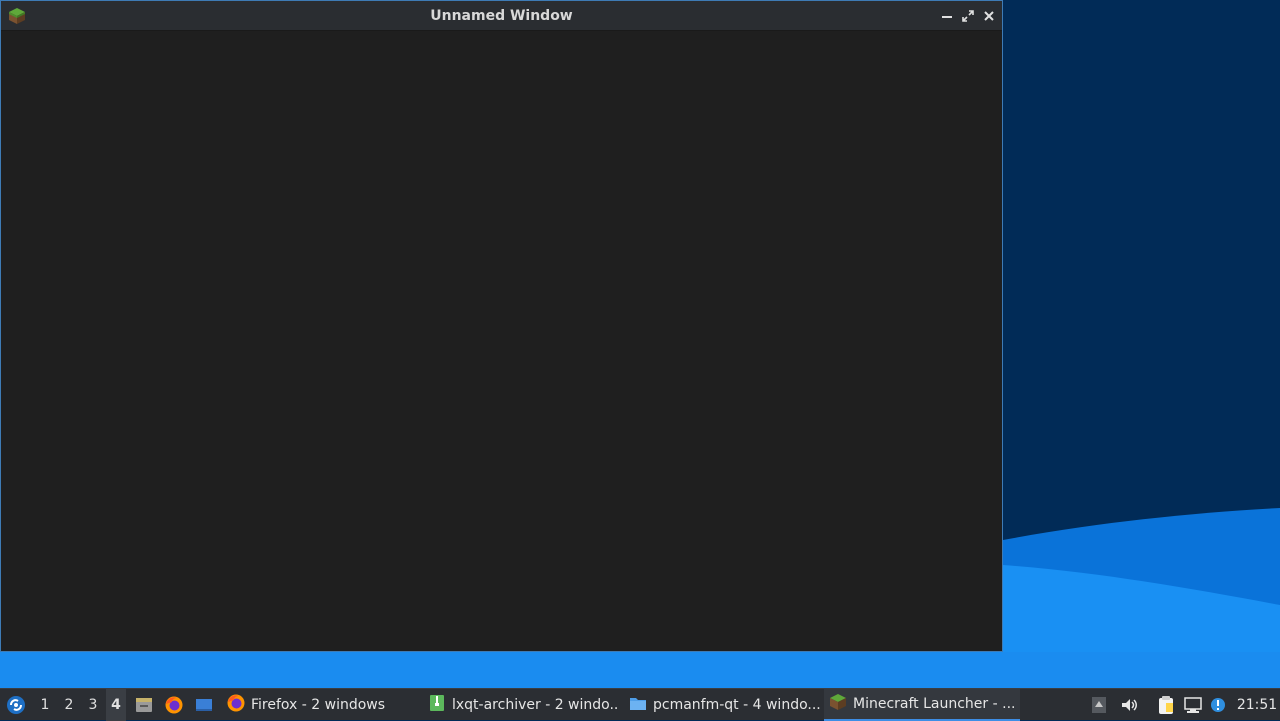  I want to click on minimize-button, so click(947, 16).